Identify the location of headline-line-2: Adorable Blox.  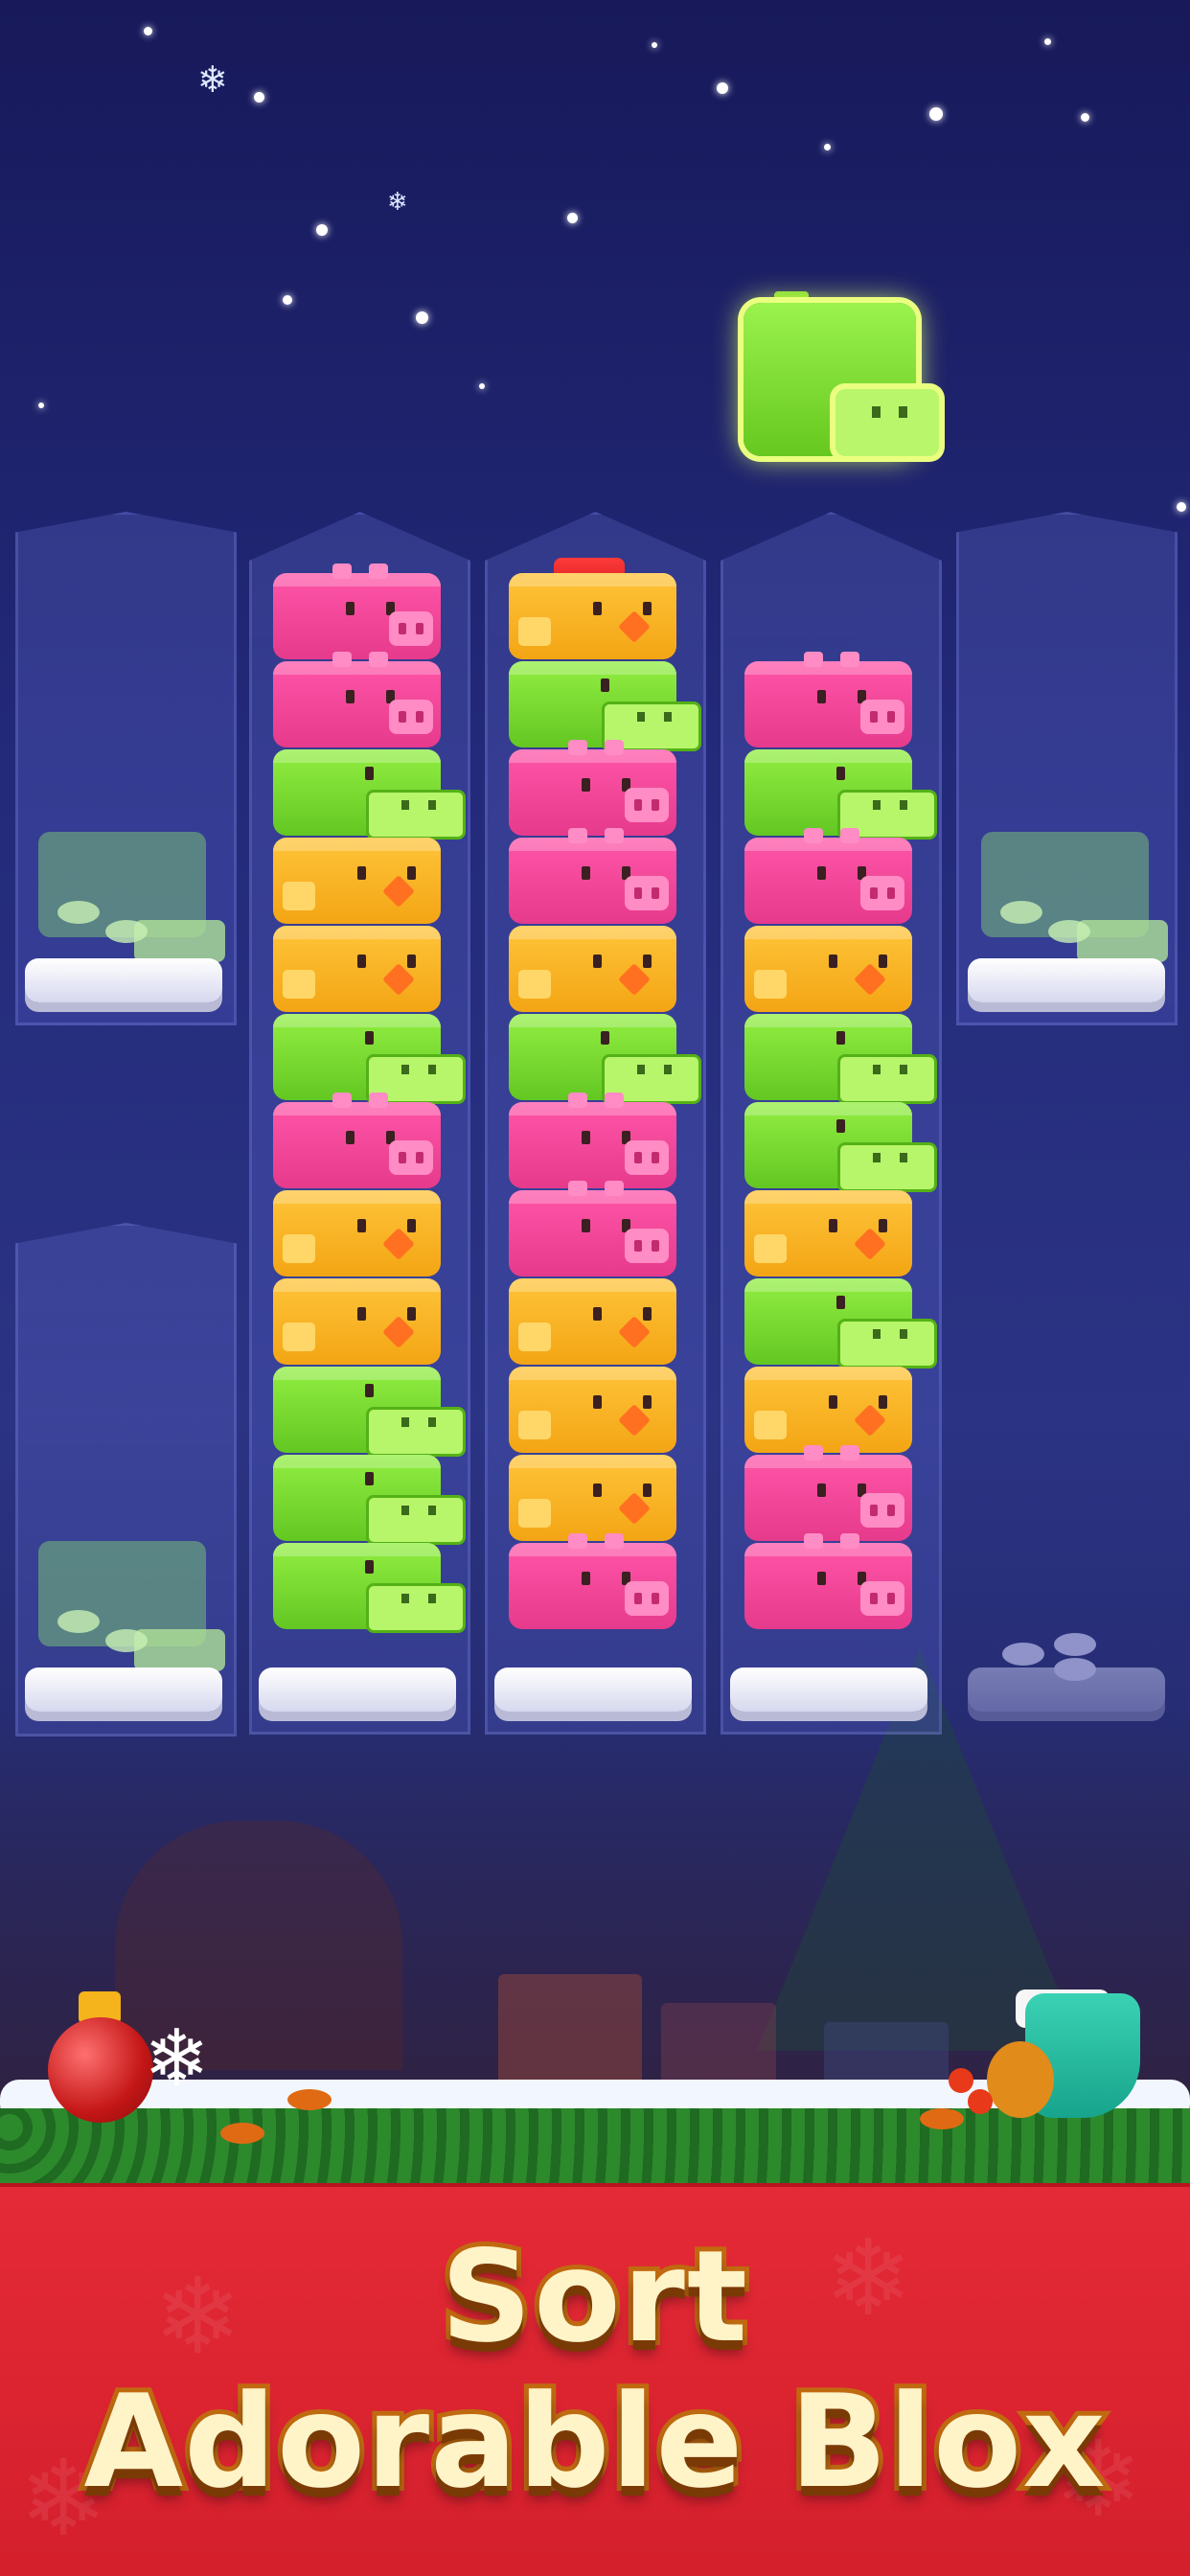
(594, 2441).